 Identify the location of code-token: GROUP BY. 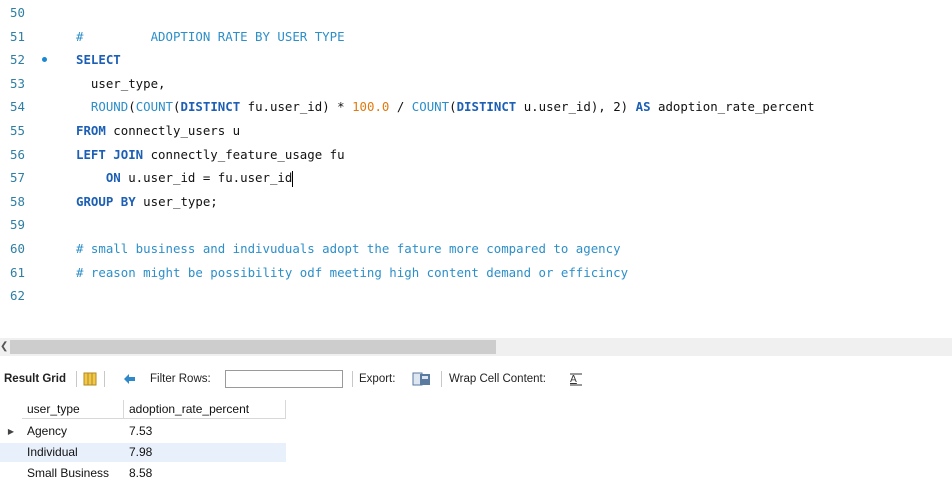
(106, 201).